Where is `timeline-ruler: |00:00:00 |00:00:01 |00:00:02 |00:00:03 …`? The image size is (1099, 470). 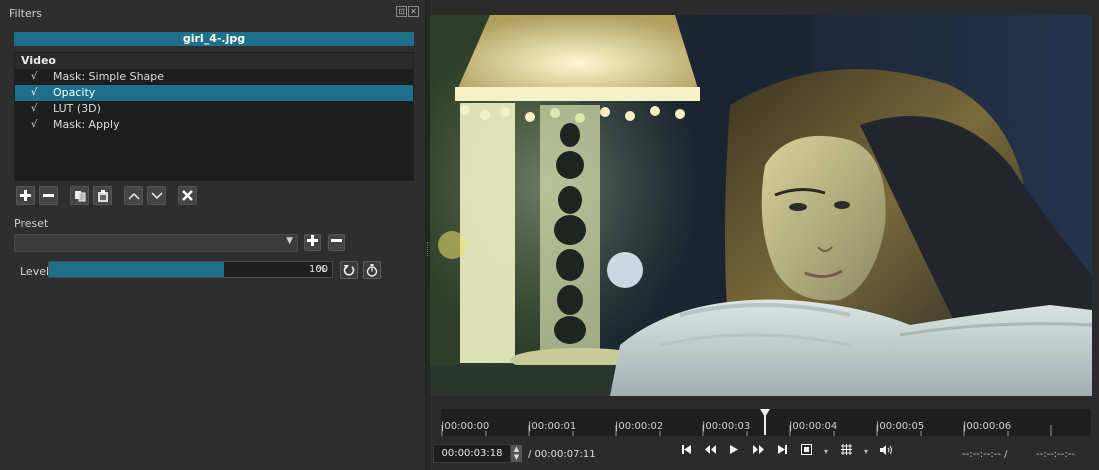 timeline-ruler: |00:00:00 |00:00:01 |00:00:02 |00:00:03 … is located at coordinates (766, 422).